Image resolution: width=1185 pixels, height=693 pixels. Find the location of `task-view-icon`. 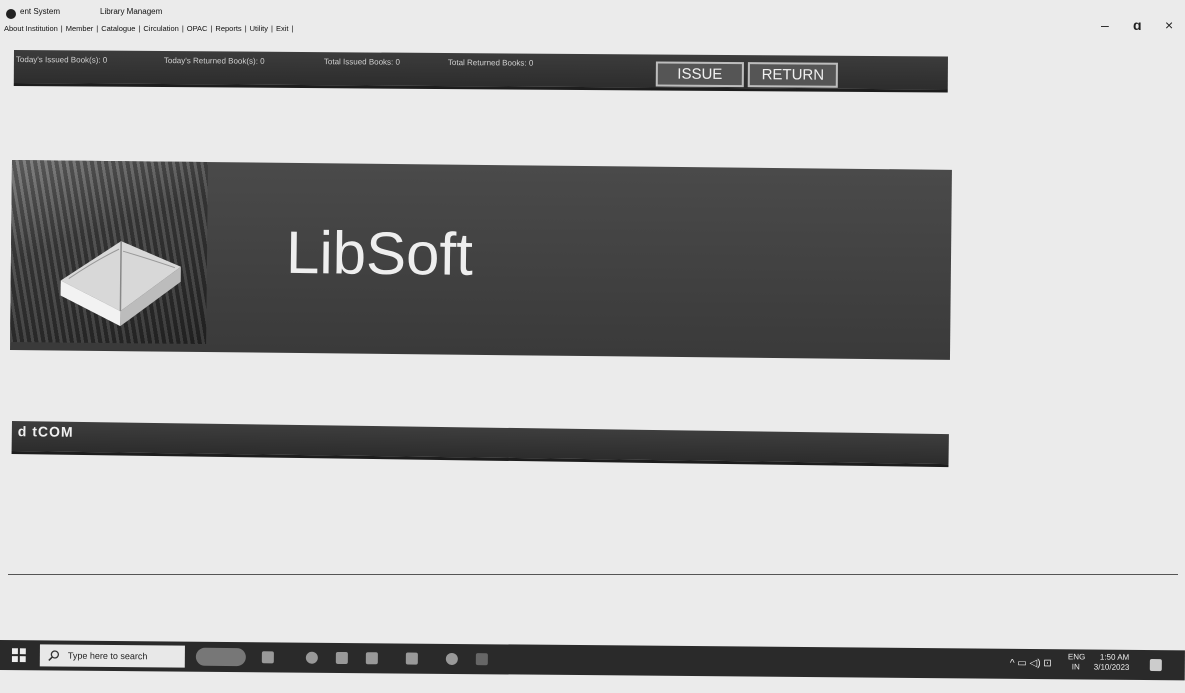

task-view-icon is located at coordinates (267, 657).